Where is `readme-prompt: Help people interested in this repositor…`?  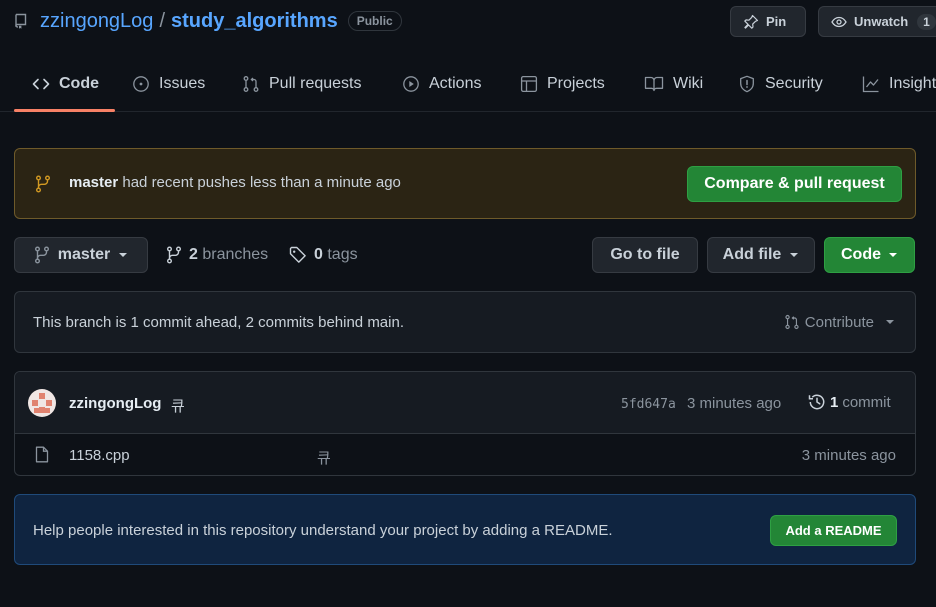 readme-prompt: Help people interested in this repositor… is located at coordinates (465, 529).